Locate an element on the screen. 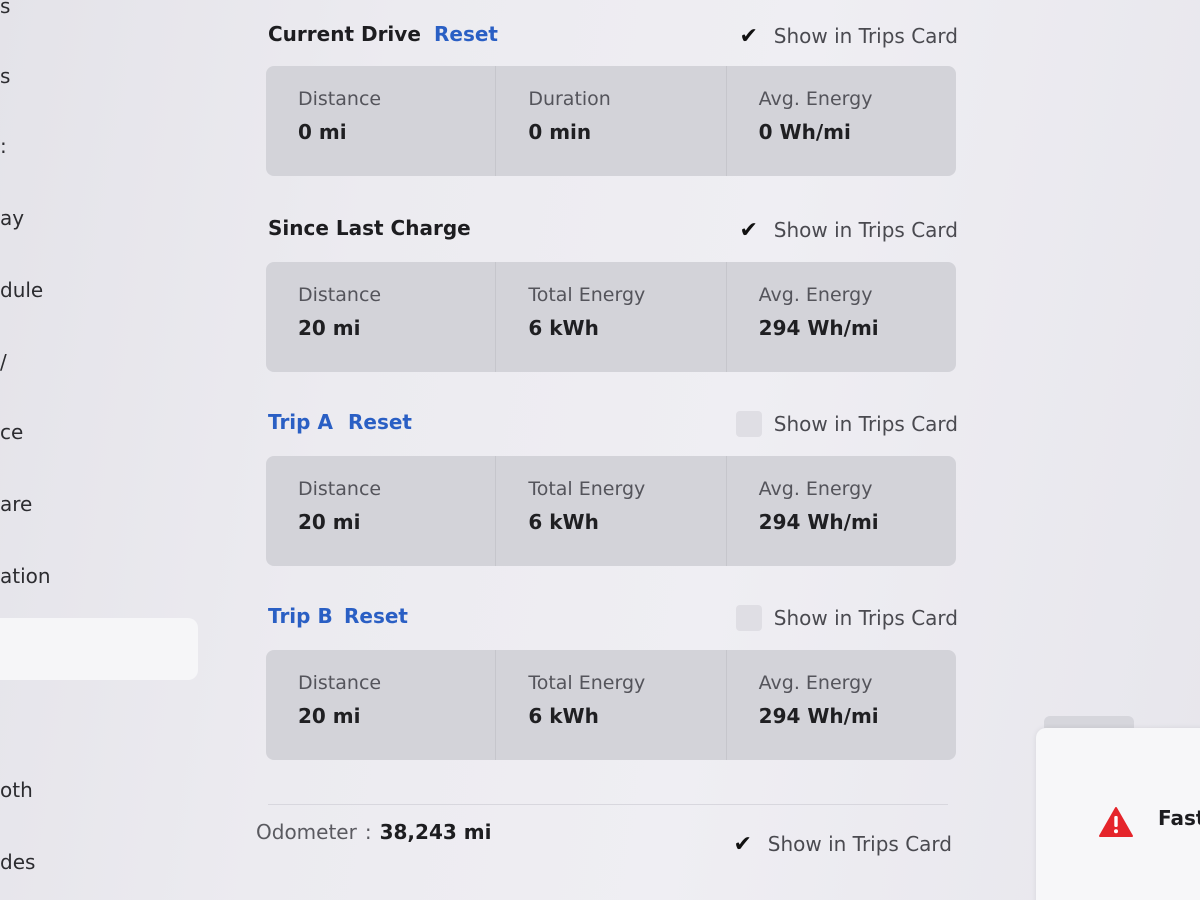 Image resolution: width=1200 pixels, height=900 pixels. since-last-charge-show-toggle: ✔ Show in Trips Card is located at coordinates (847, 230).